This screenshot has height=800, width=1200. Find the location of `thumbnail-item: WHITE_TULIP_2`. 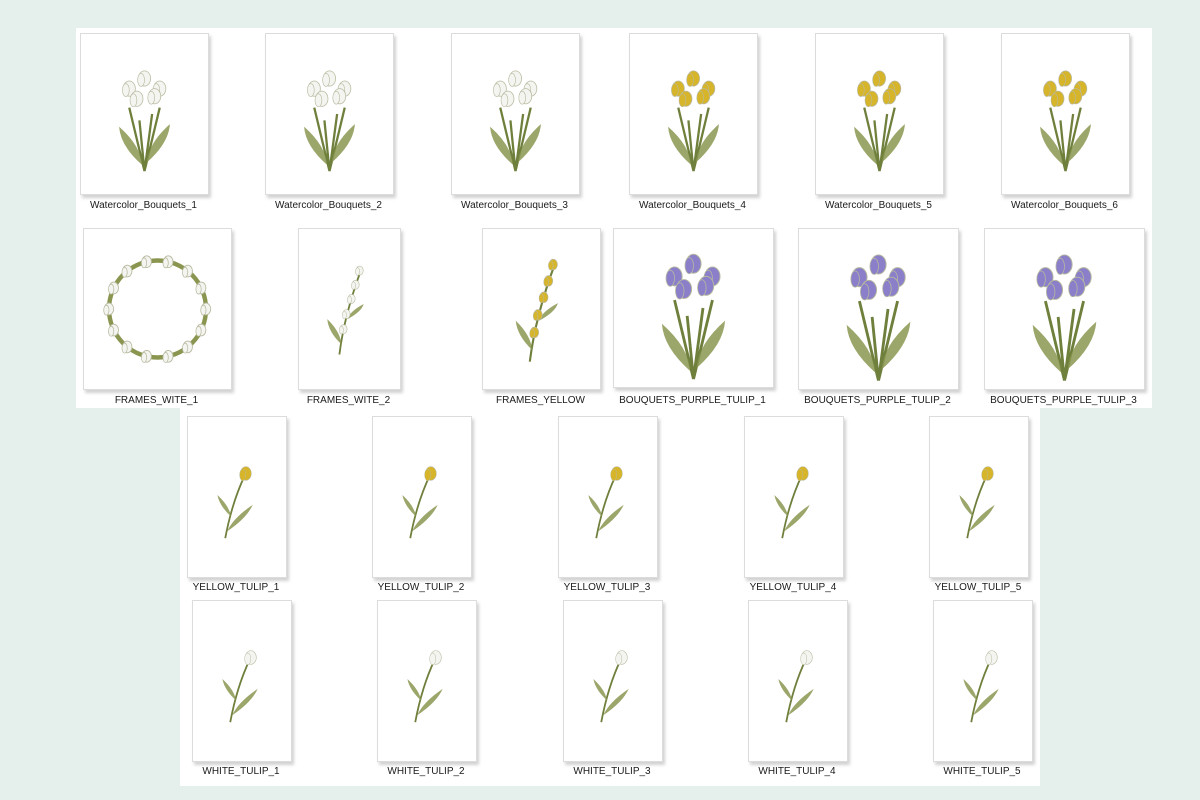

thumbnail-item: WHITE_TULIP_2 is located at coordinates (427, 690).